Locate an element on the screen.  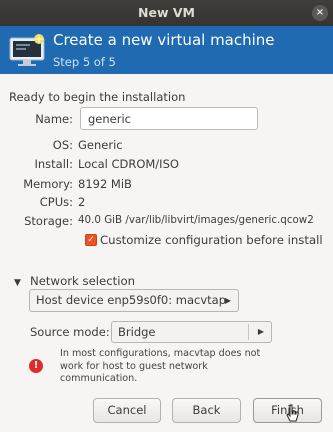
source-mode-dropdown: Bridge ▶ is located at coordinates (191, 332).